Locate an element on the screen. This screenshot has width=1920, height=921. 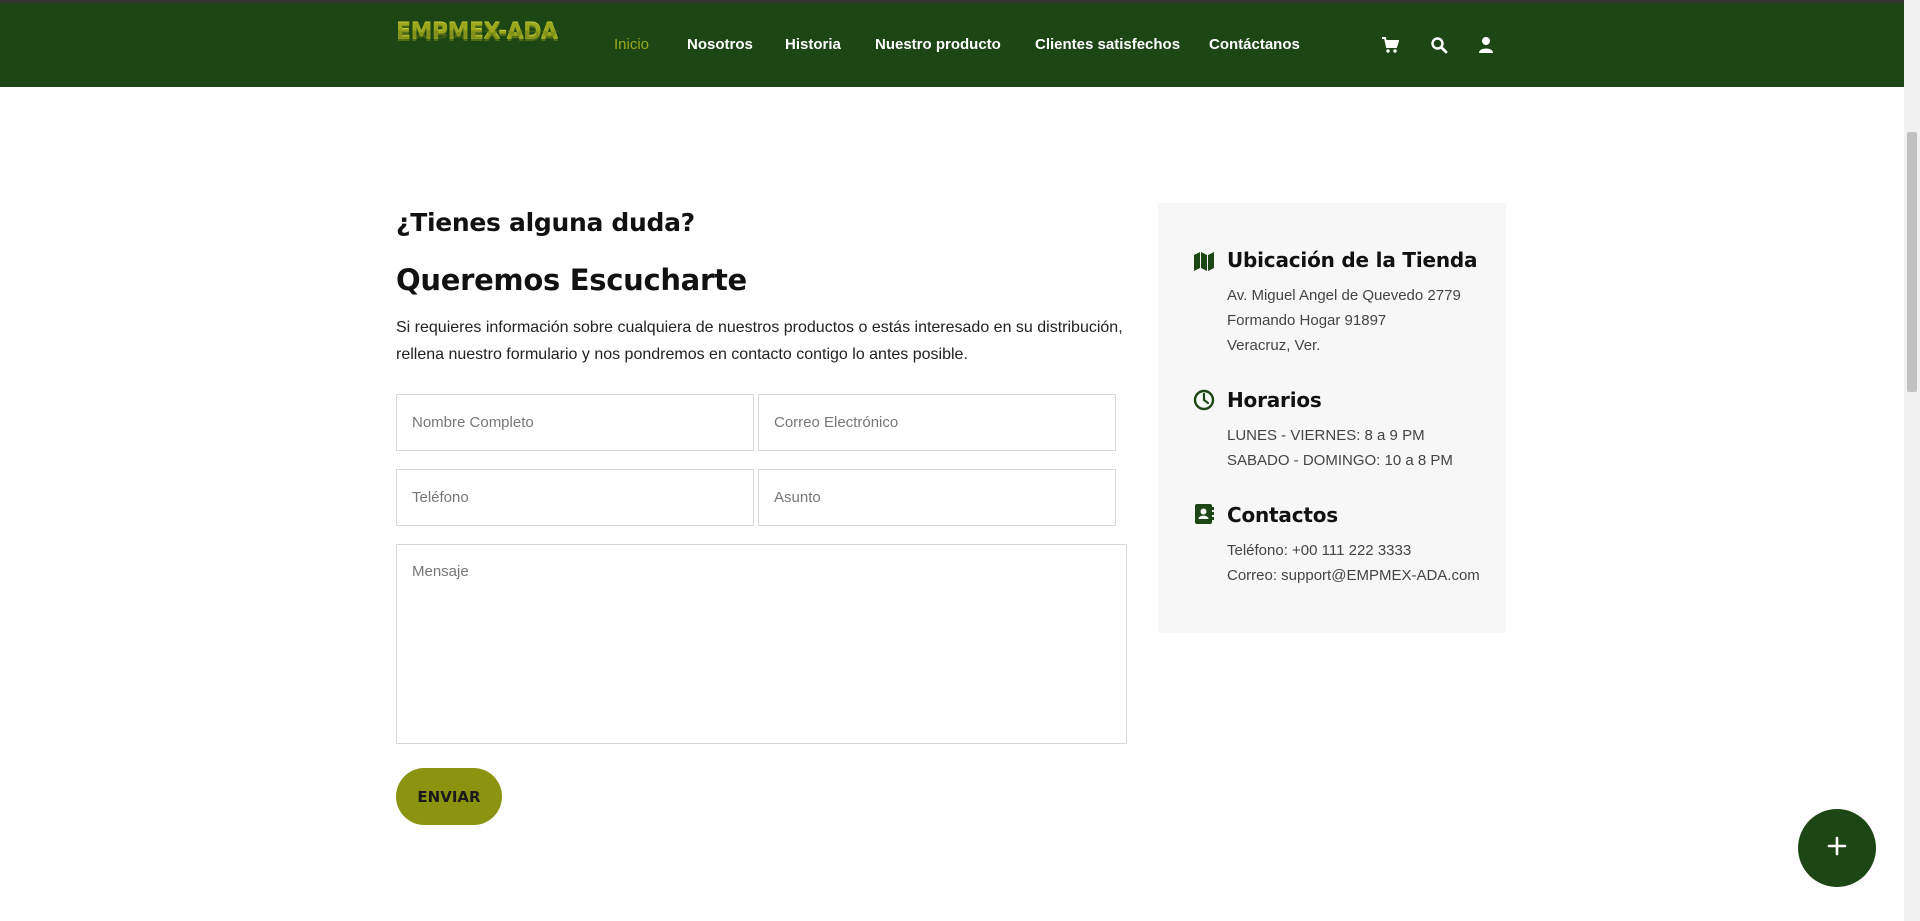
map-icon is located at coordinates (1204, 261).